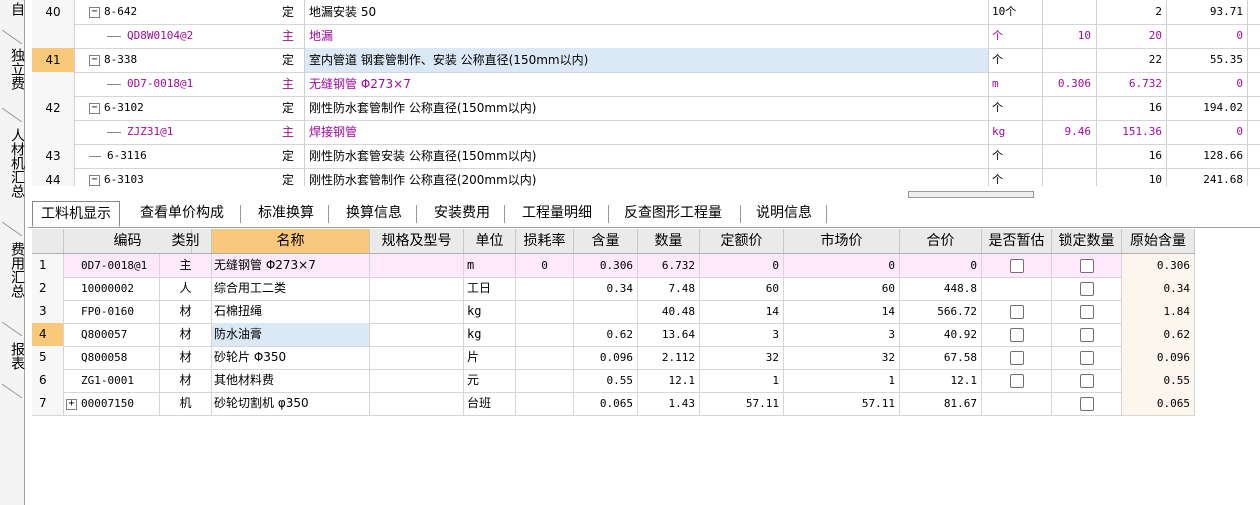 The width and height of the screenshot is (1260, 505). What do you see at coordinates (1087, 241) in the screenshot?
I see `header-lock-quantity: 锁定数量` at bounding box center [1087, 241].